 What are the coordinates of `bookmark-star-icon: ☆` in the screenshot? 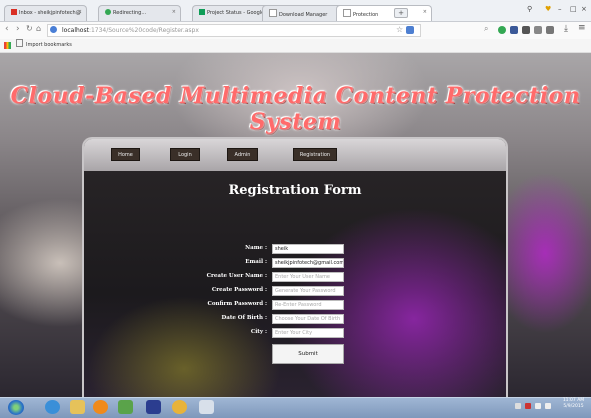 It's located at (399, 29).